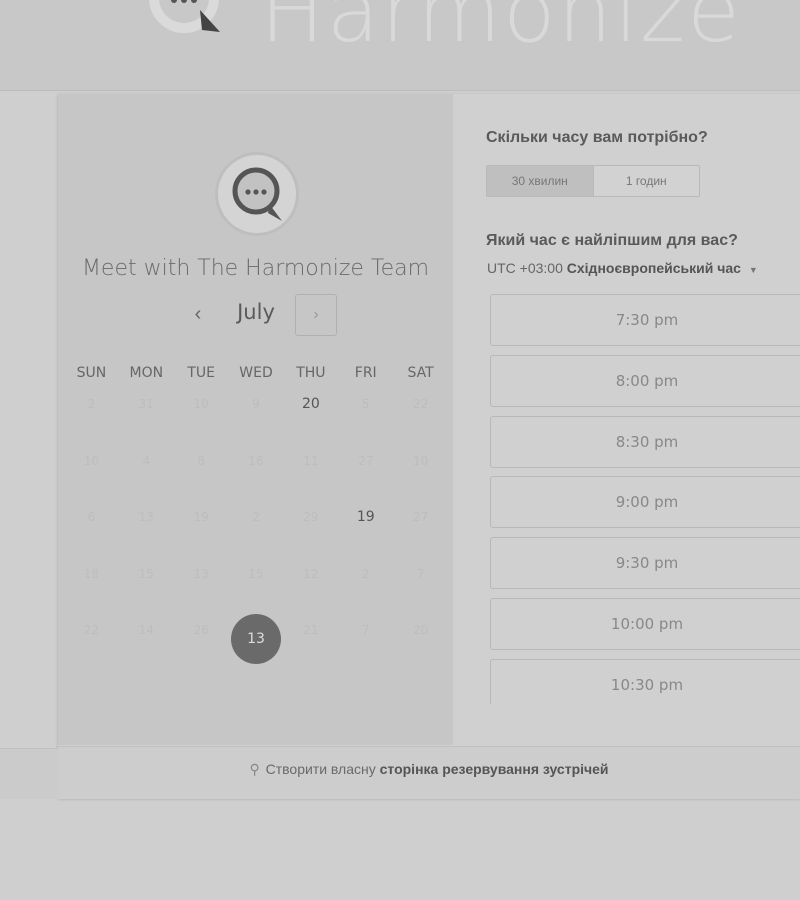  What do you see at coordinates (525, 268) in the screenshot?
I see `timezone-offset: UTC +03:00` at bounding box center [525, 268].